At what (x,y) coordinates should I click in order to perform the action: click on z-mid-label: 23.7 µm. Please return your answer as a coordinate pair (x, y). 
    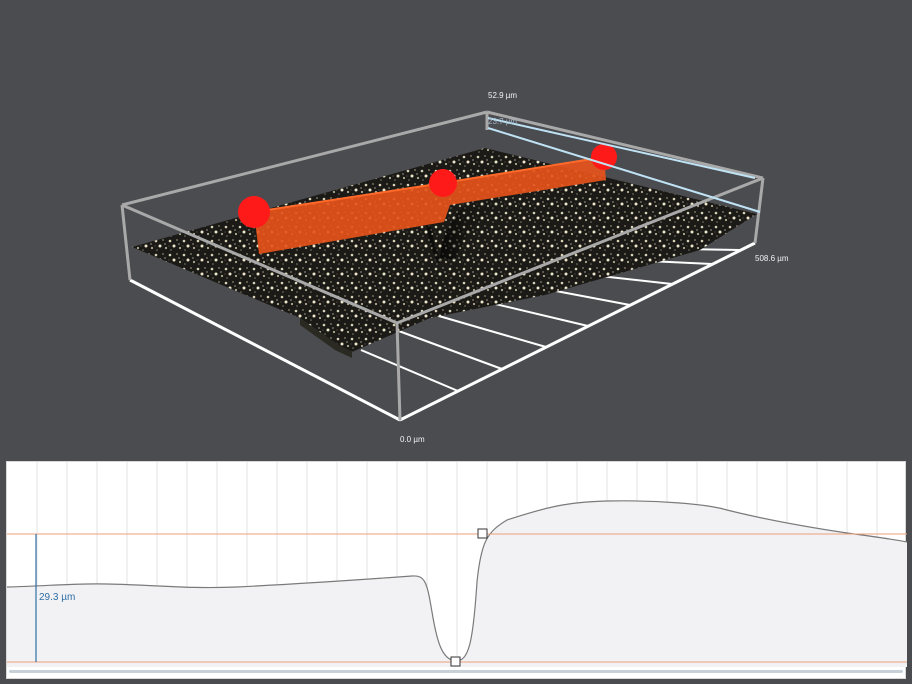
    Looking at the image, I should click on (503, 121).